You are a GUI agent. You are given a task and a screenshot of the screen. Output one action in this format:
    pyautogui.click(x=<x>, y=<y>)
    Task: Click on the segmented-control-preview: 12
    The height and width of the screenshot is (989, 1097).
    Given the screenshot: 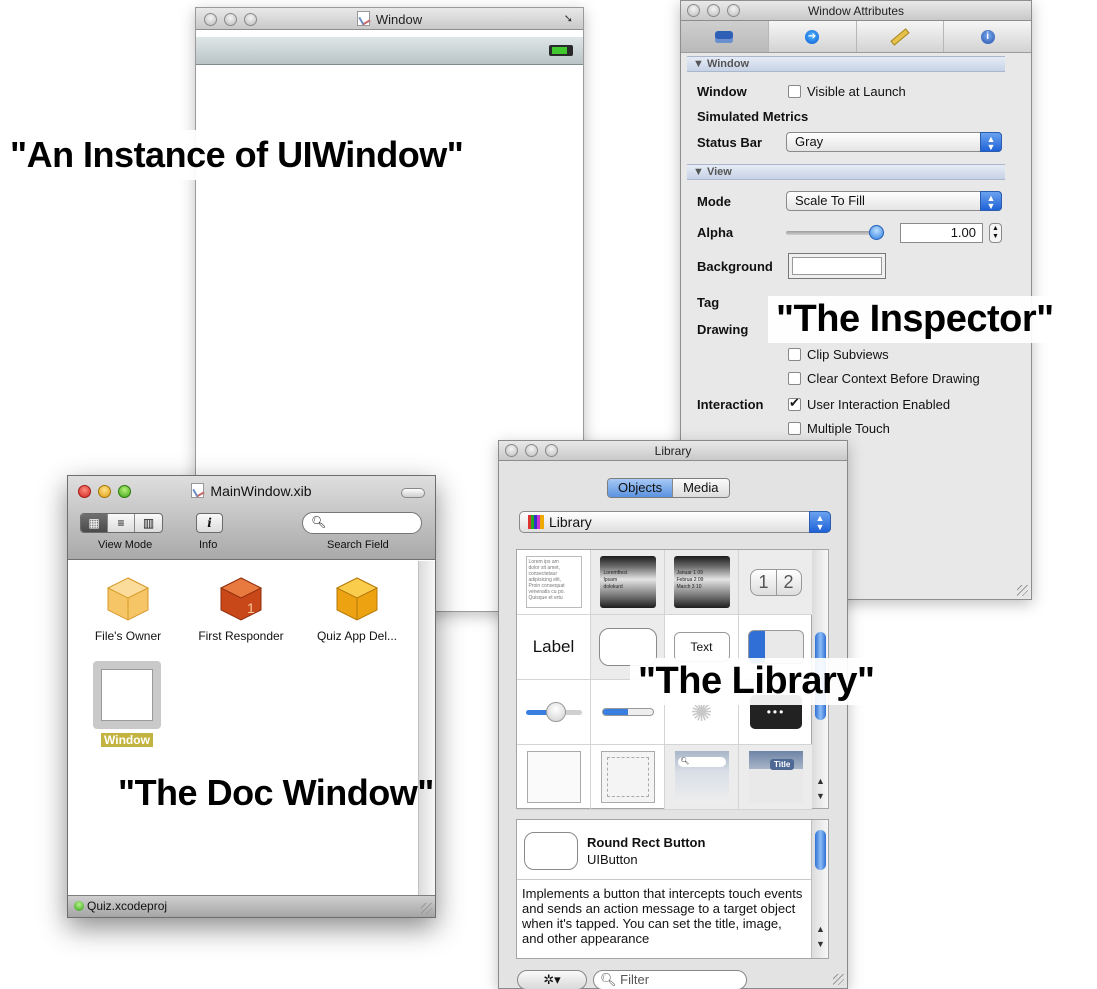 What is the action you would take?
    pyautogui.click(x=776, y=582)
    